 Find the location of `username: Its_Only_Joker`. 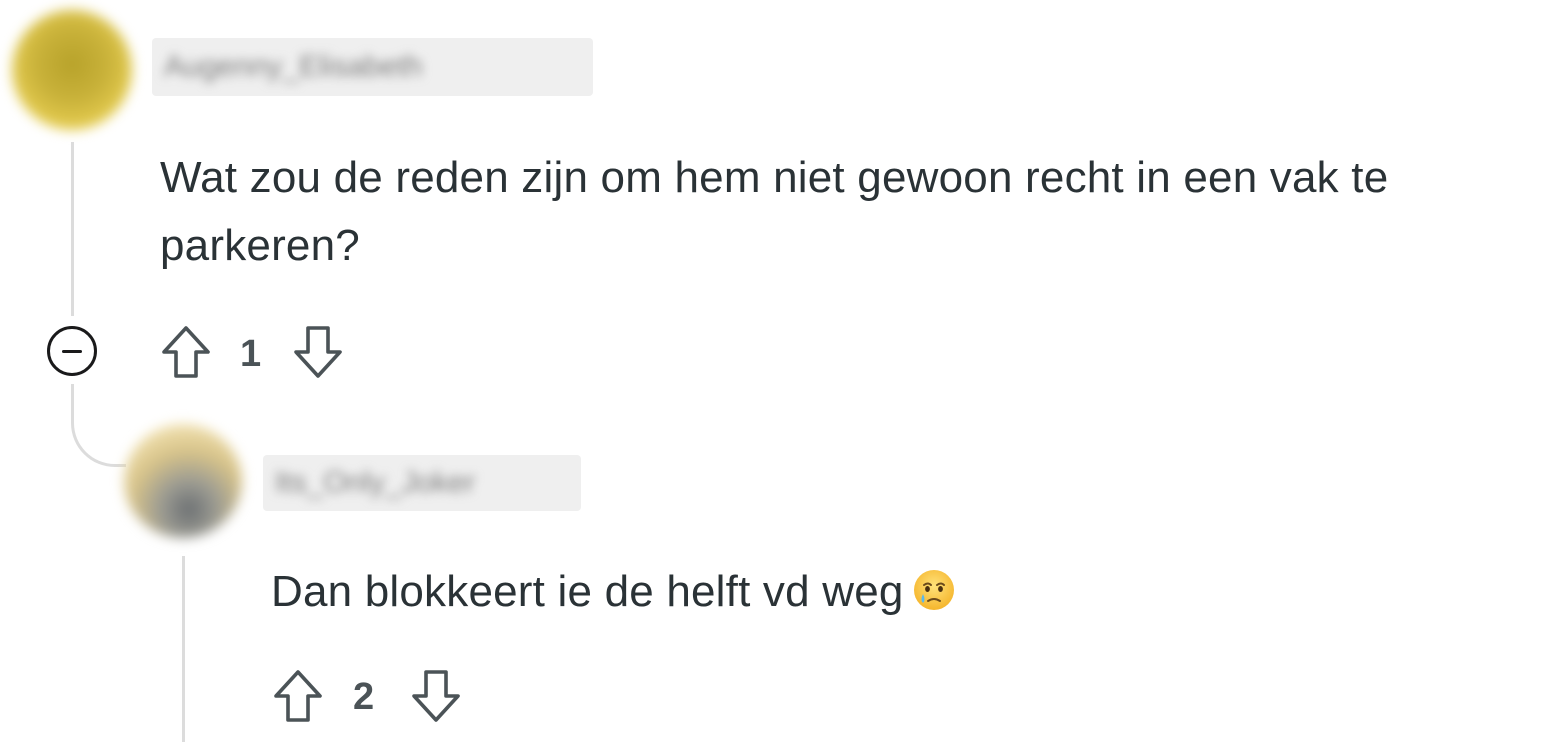

username: Its_Only_Joker is located at coordinates (422, 483).